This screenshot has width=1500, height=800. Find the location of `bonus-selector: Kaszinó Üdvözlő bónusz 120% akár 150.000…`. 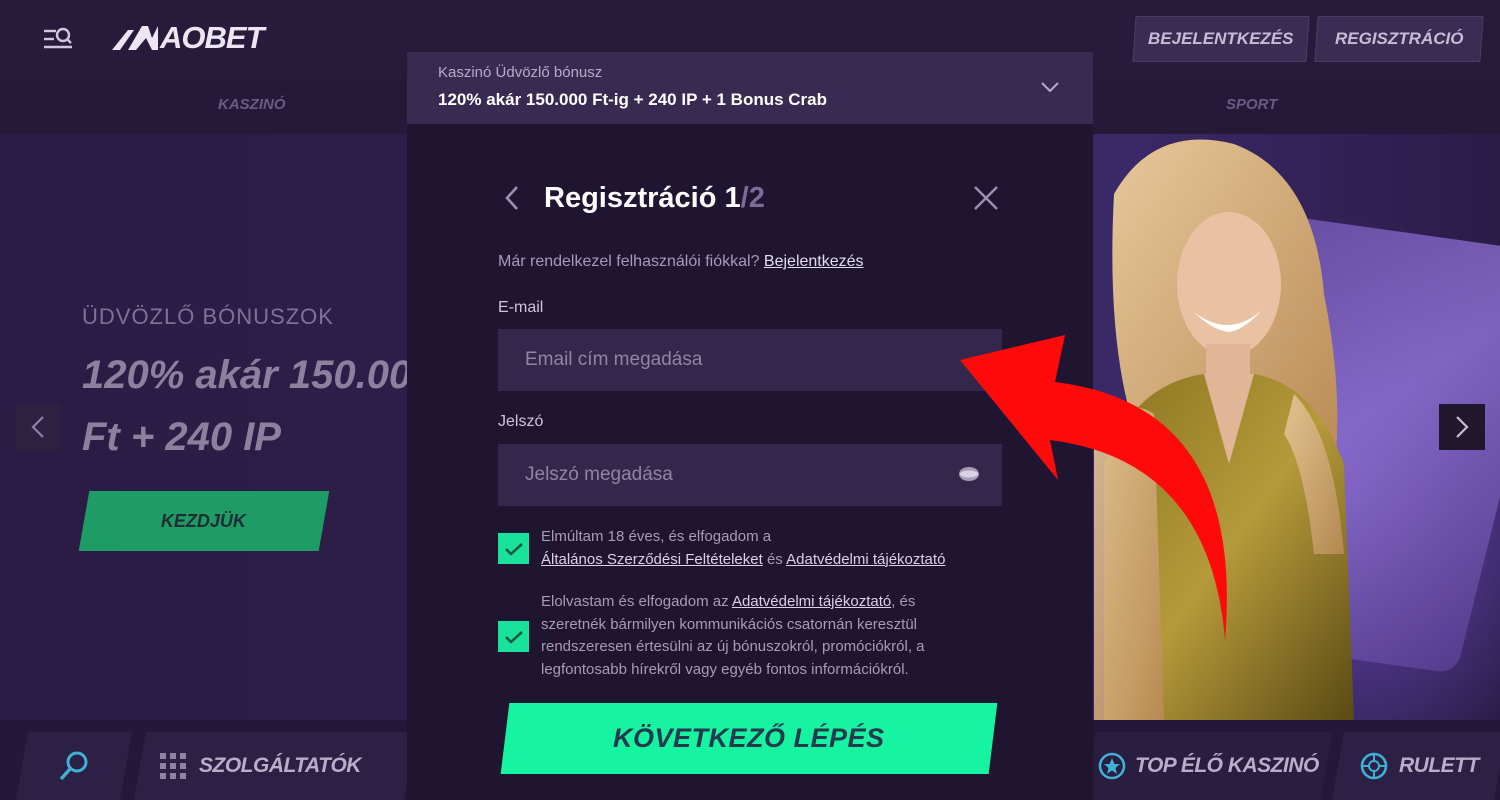

bonus-selector: Kaszinó Üdvözlő bónusz 120% akár 150.000… is located at coordinates (750, 88).